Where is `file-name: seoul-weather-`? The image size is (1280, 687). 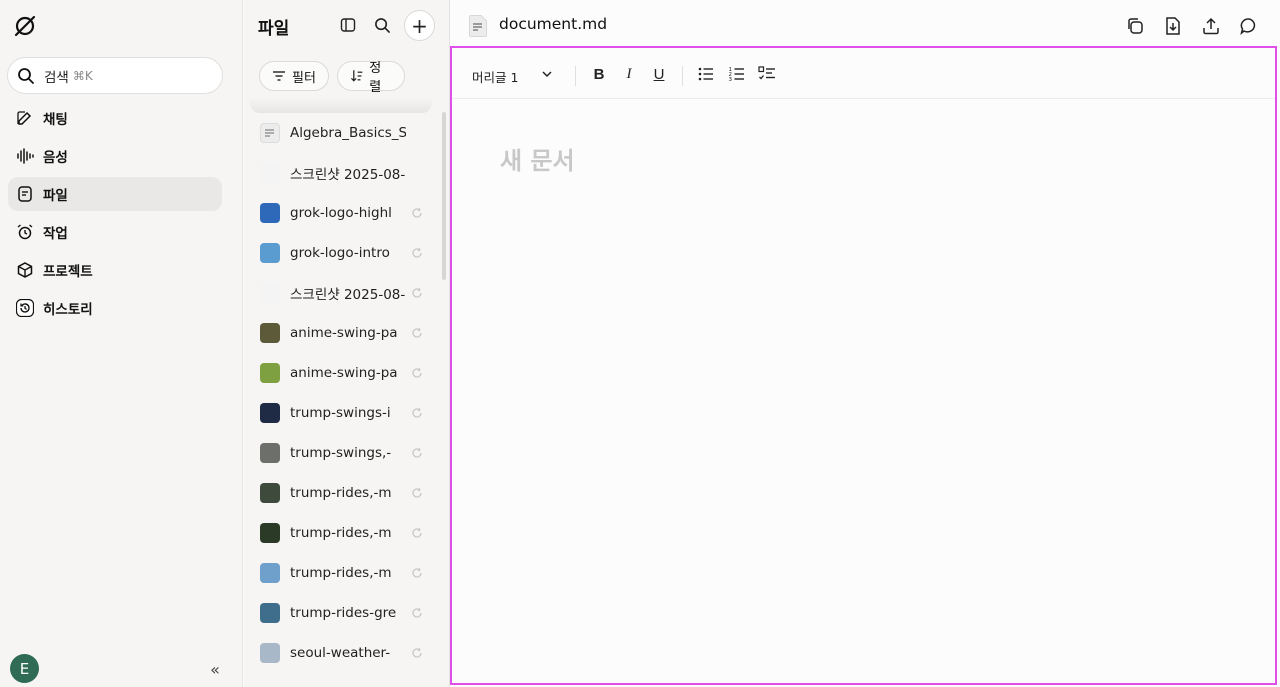 file-name: seoul-weather- is located at coordinates (340, 653).